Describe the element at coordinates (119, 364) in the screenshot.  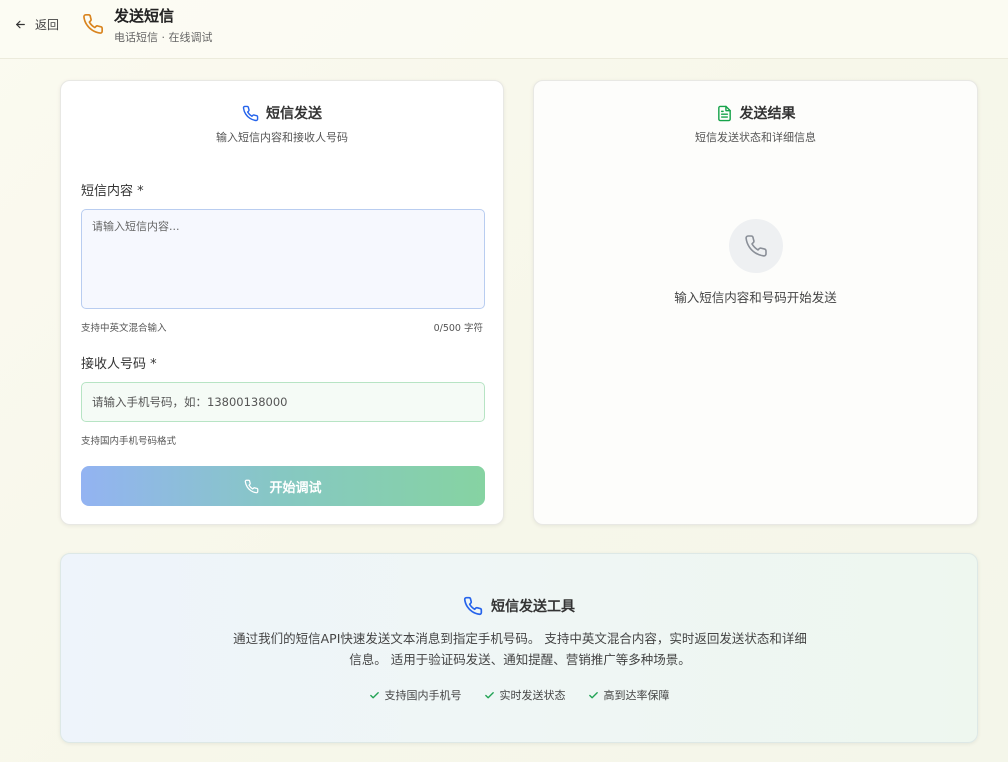
I see `phone-label: 接收人号码 *` at that location.